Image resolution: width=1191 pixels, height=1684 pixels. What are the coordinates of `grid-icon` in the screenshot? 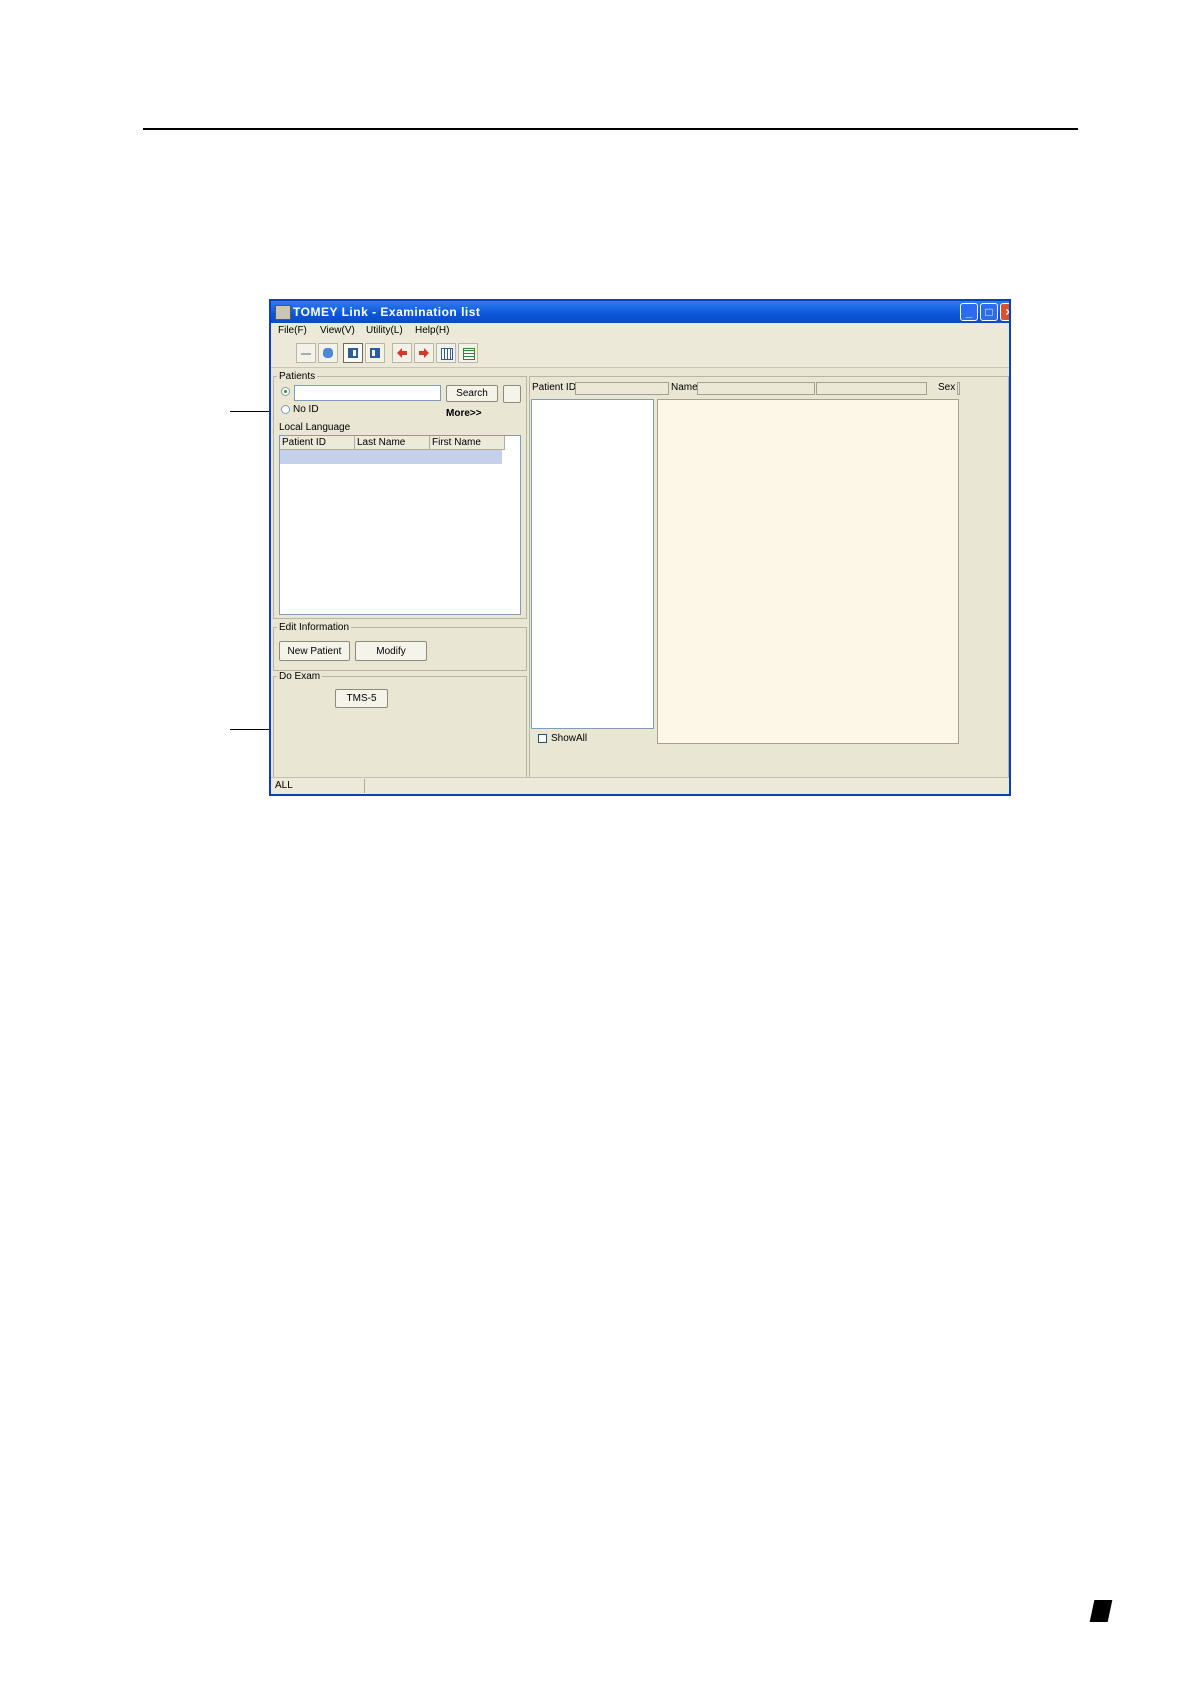 It's located at (446, 353).